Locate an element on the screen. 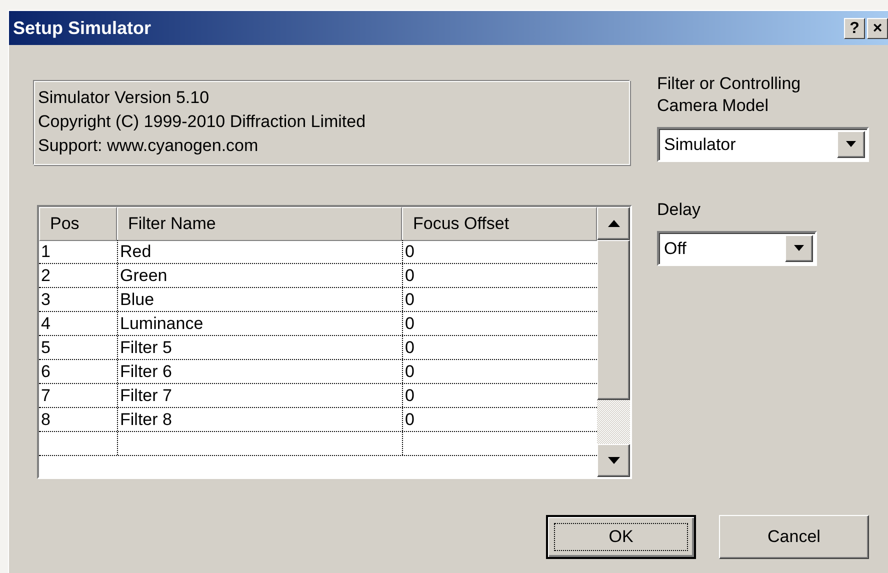 The width and height of the screenshot is (888, 573). scroll-thumb is located at coordinates (613, 320).